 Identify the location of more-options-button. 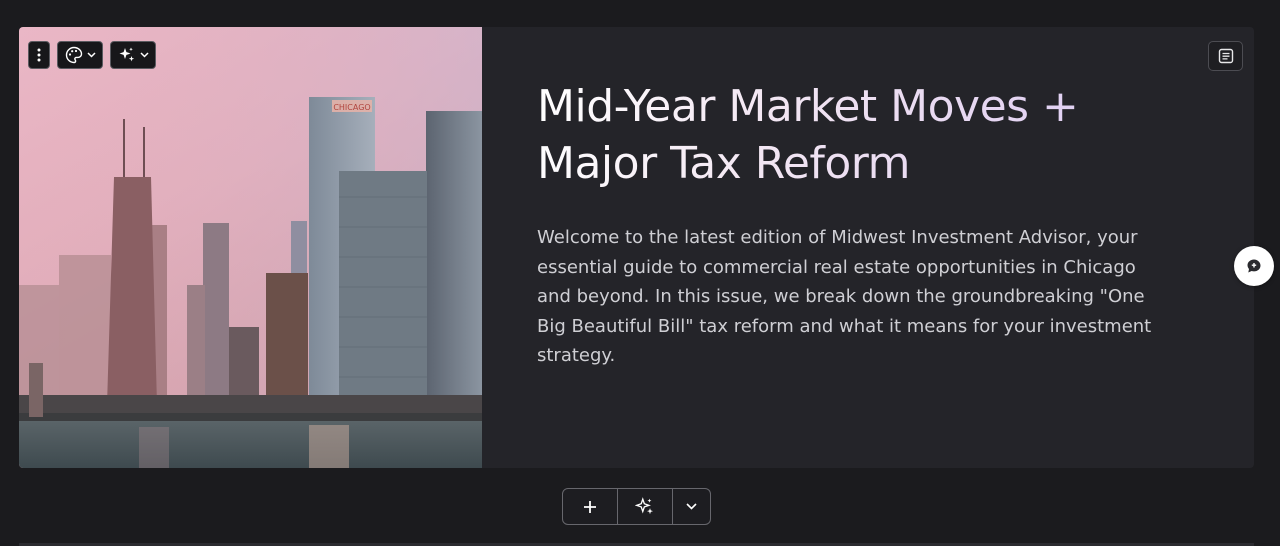
(39, 55).